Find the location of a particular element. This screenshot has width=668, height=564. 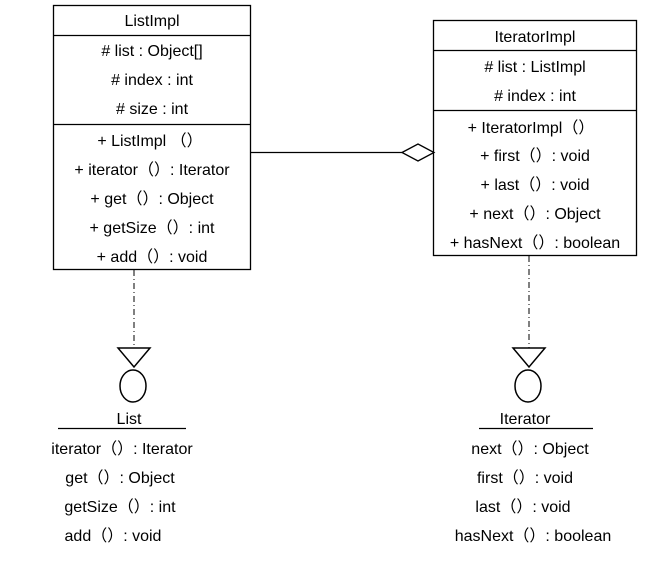

method: next（）: Object is located at coordinates (530, 449).